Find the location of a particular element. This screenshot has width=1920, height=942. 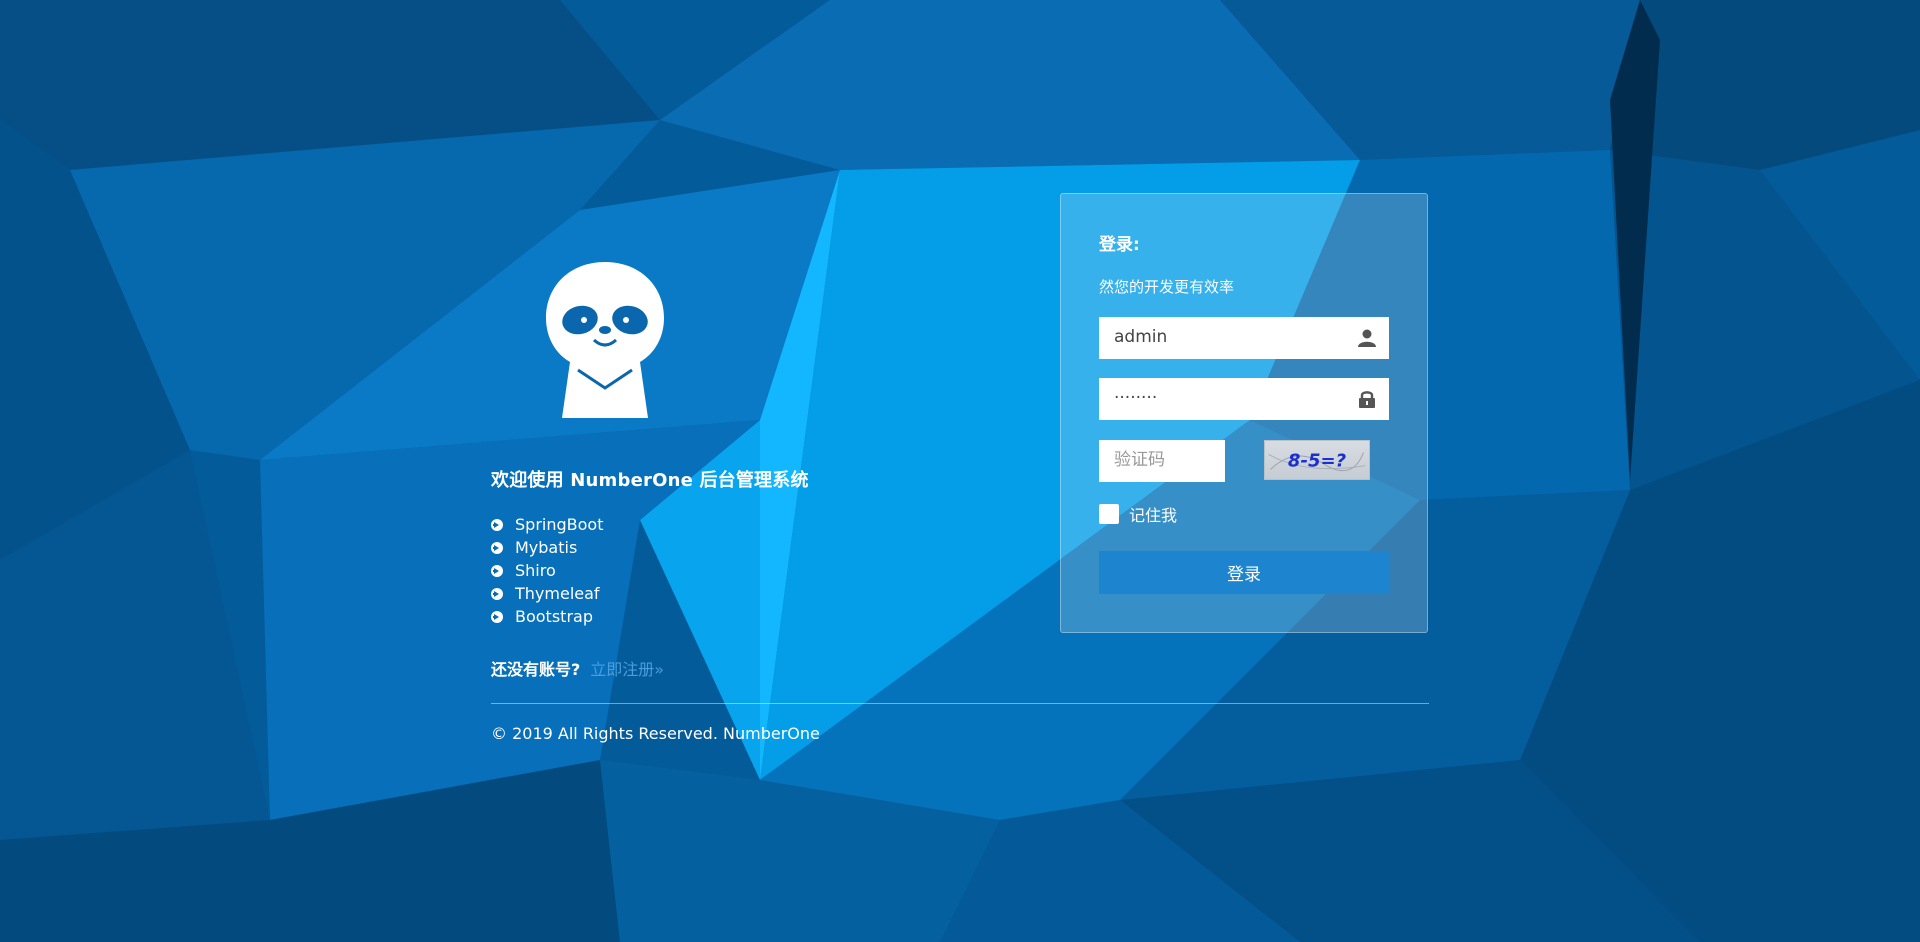

login-subtitle: 然您的开发更有效率 is located at coordinates (1167, 287).